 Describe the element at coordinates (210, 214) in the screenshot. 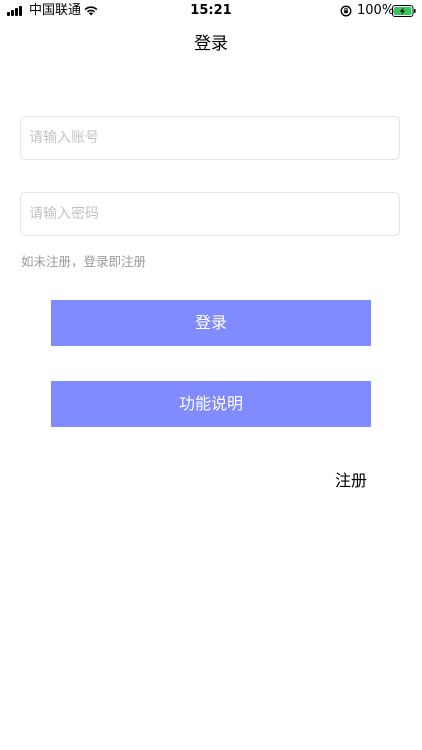

I see `password-input` at that location.